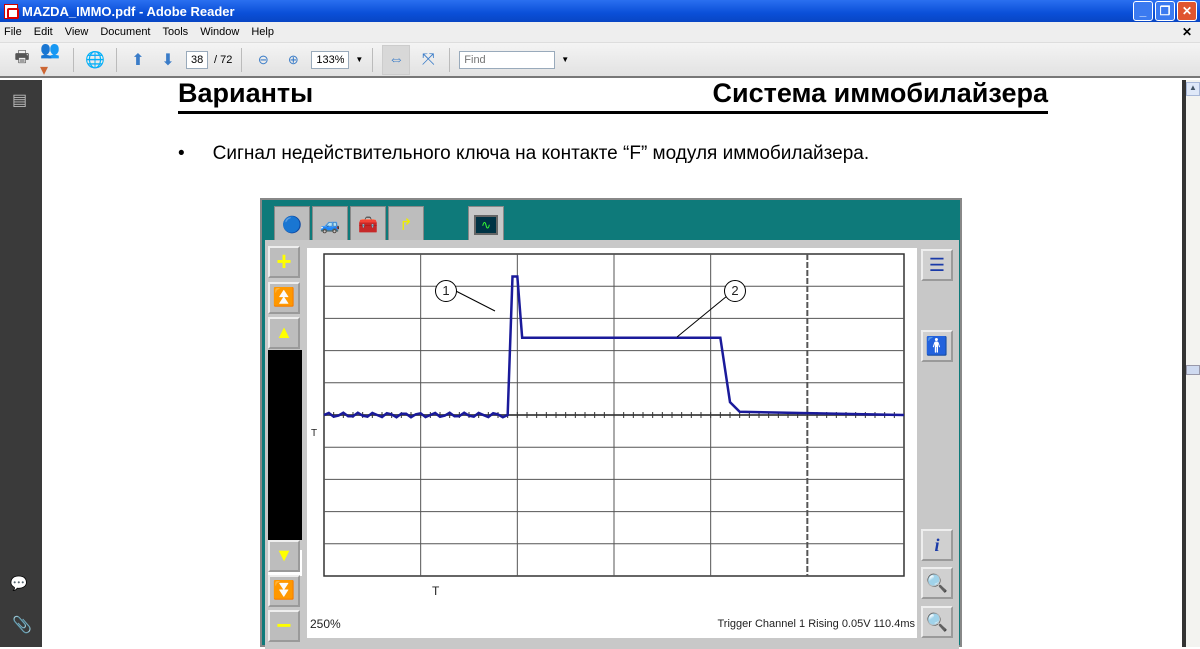 The height and width of the screenshot is (649, 1200). Describe the element at coordinates (880, 93) in the screenshot. I see `heading-right: Система иммобилайзера` at that location.